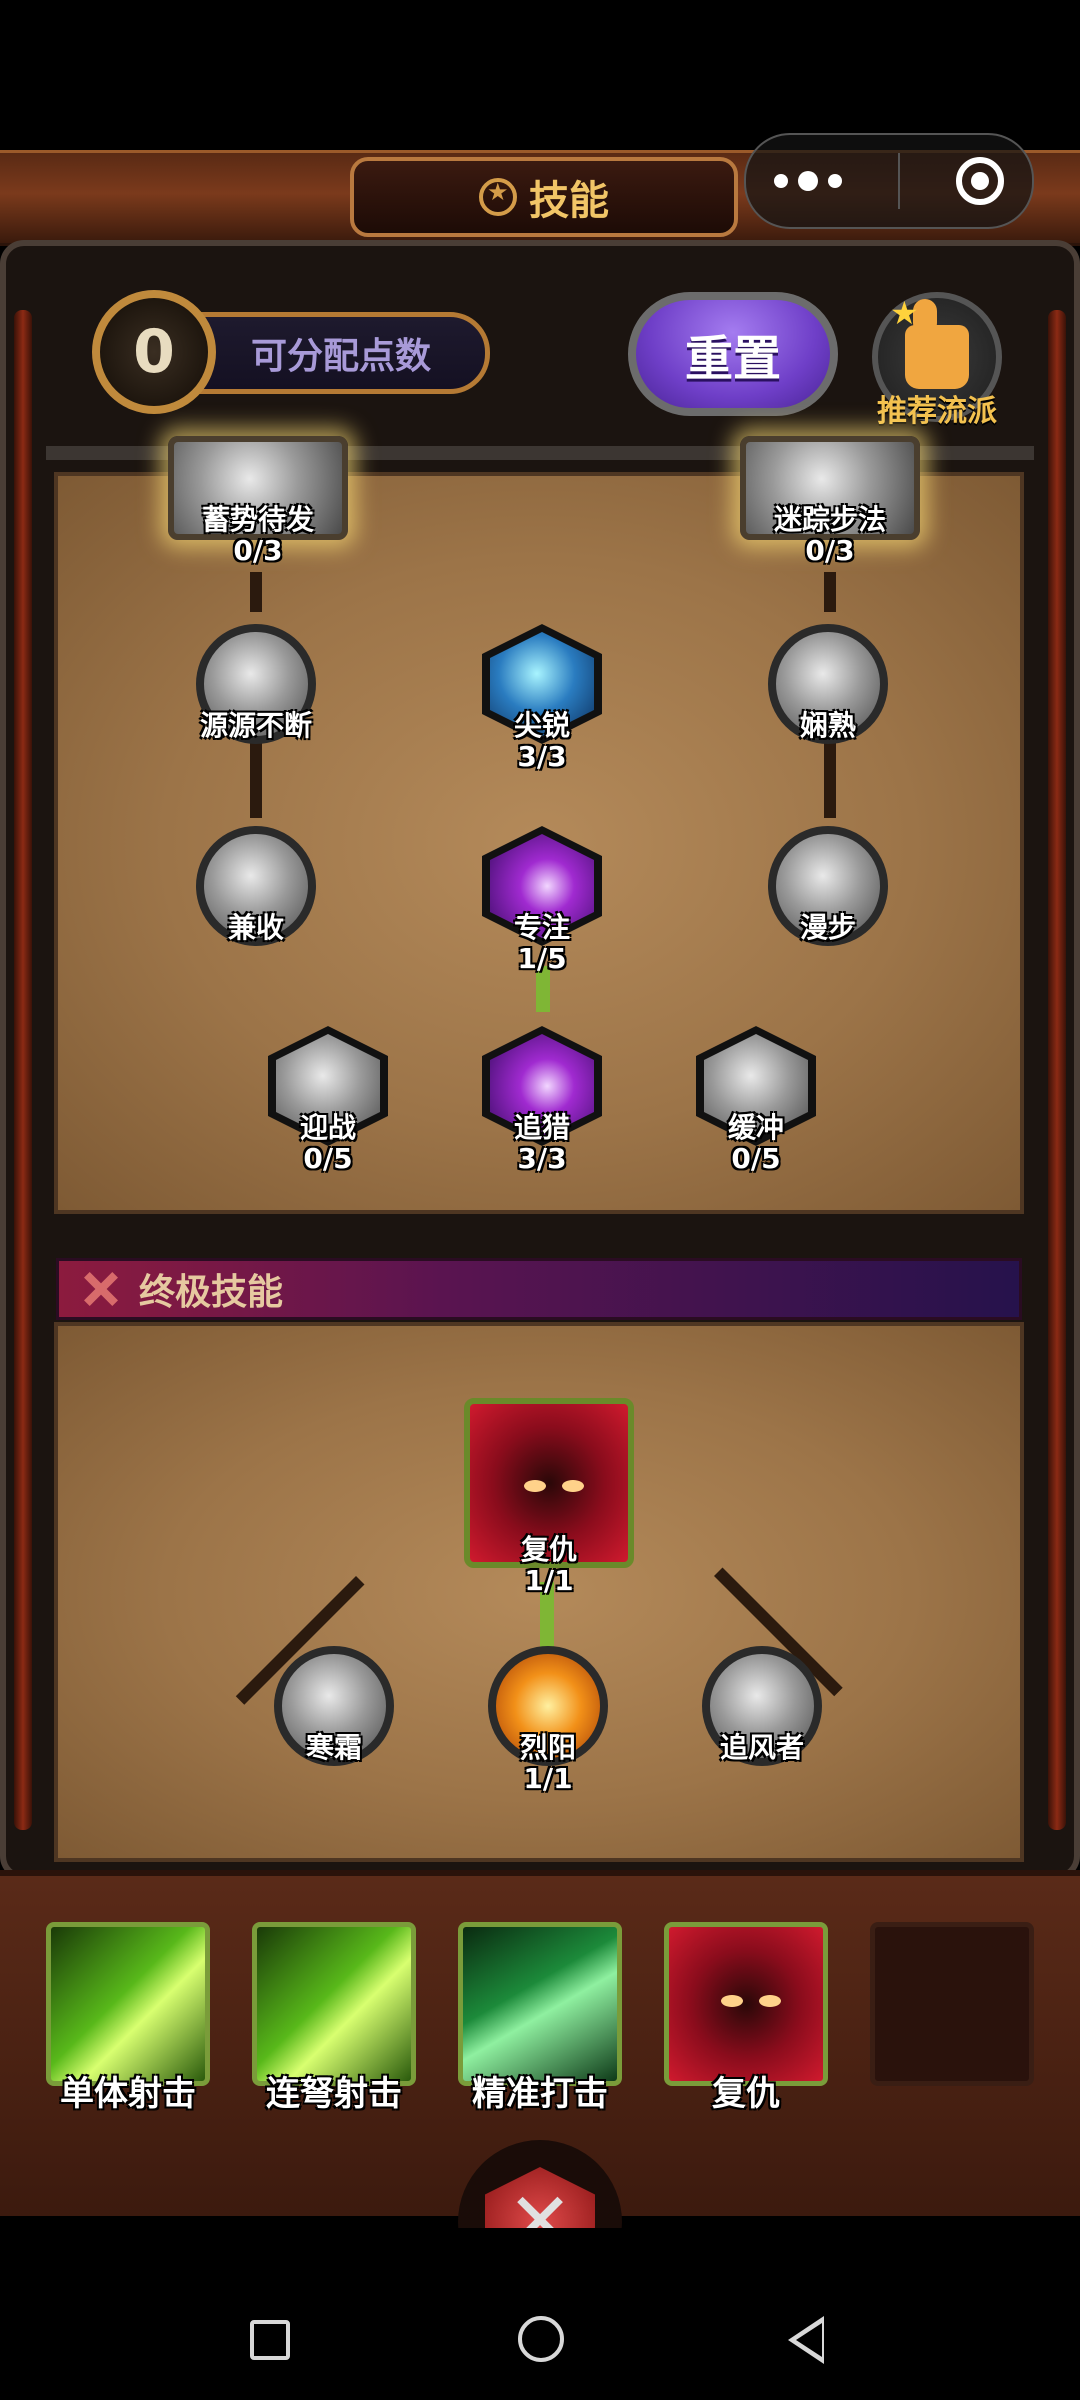 The height and width of the screenshot is (2400, 1080). Describe the element at coordinates (334, 1706) in the screenshot. I see `ultimate-option-hanshuang: 寒霜` at that location.